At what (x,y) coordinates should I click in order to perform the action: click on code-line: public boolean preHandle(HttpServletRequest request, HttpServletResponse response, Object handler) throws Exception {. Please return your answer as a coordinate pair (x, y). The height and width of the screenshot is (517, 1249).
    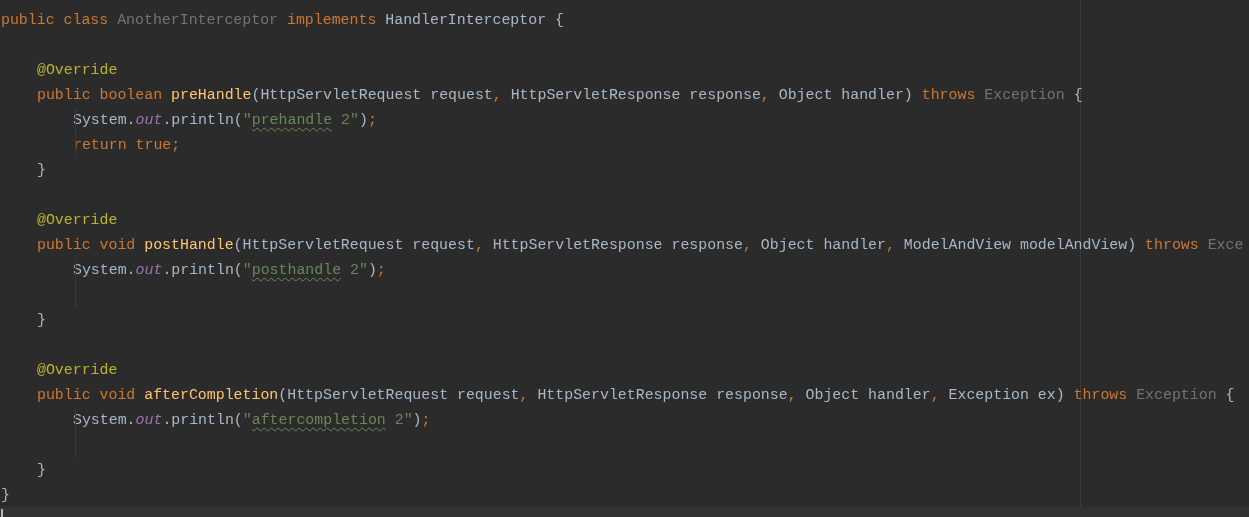
    Looking at the image, I should click on (559, 95).